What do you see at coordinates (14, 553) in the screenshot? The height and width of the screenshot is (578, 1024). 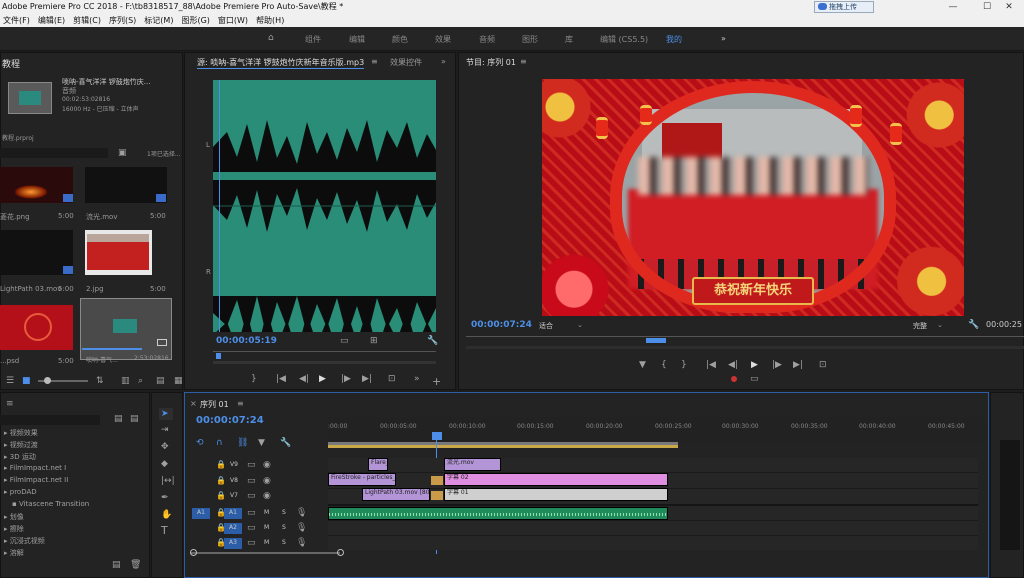 I see `effect-folder: ▸ 溶解` at bounding box center [14, 553].